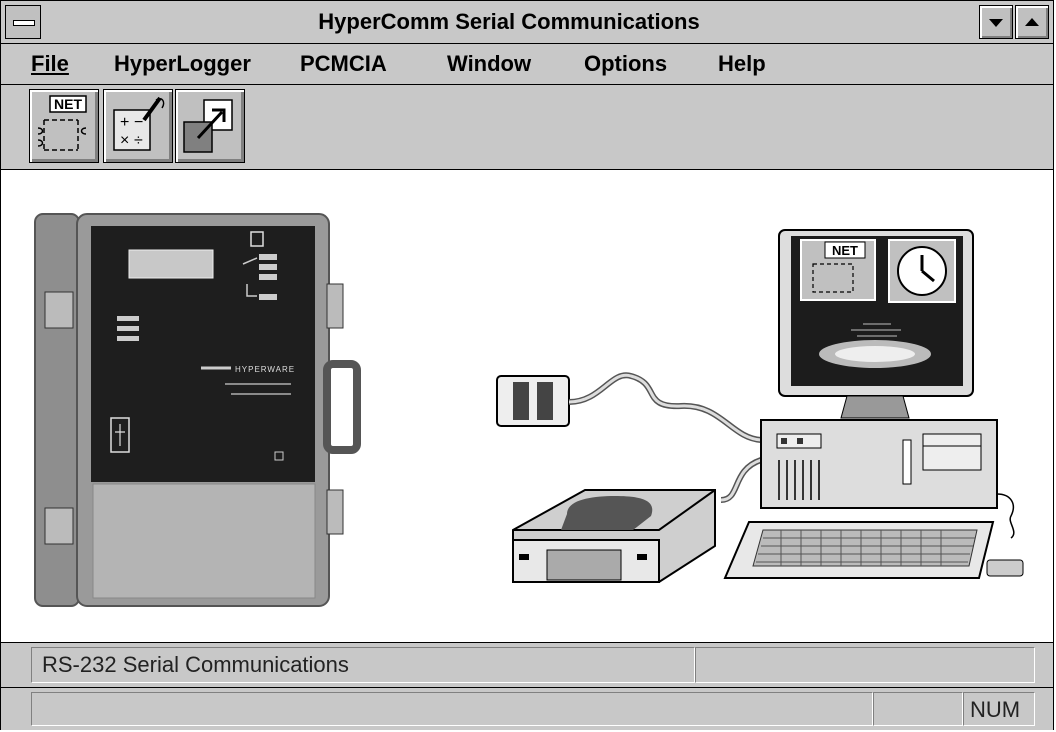  Describe the element at coordinates (918, 709) in the screenshot. I see `status-mid-pane` at that location.